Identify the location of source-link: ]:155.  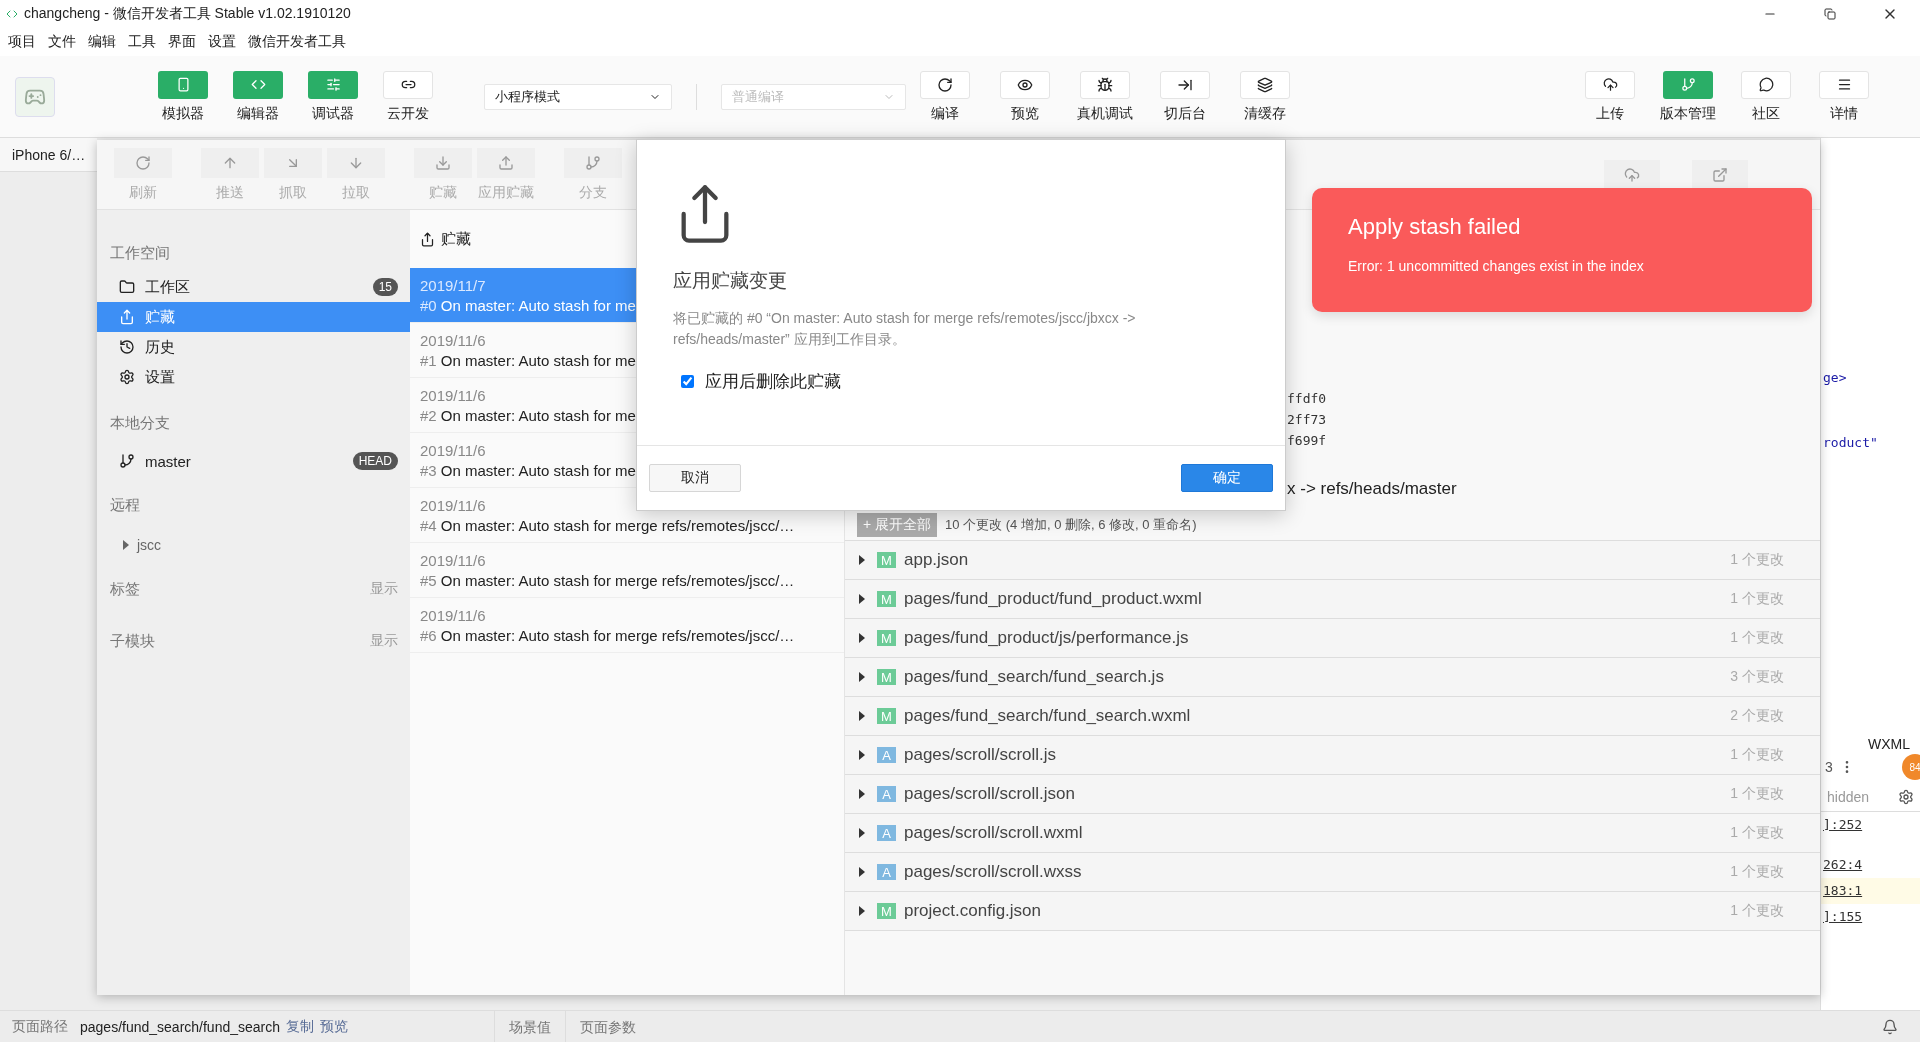
(1870, 917).